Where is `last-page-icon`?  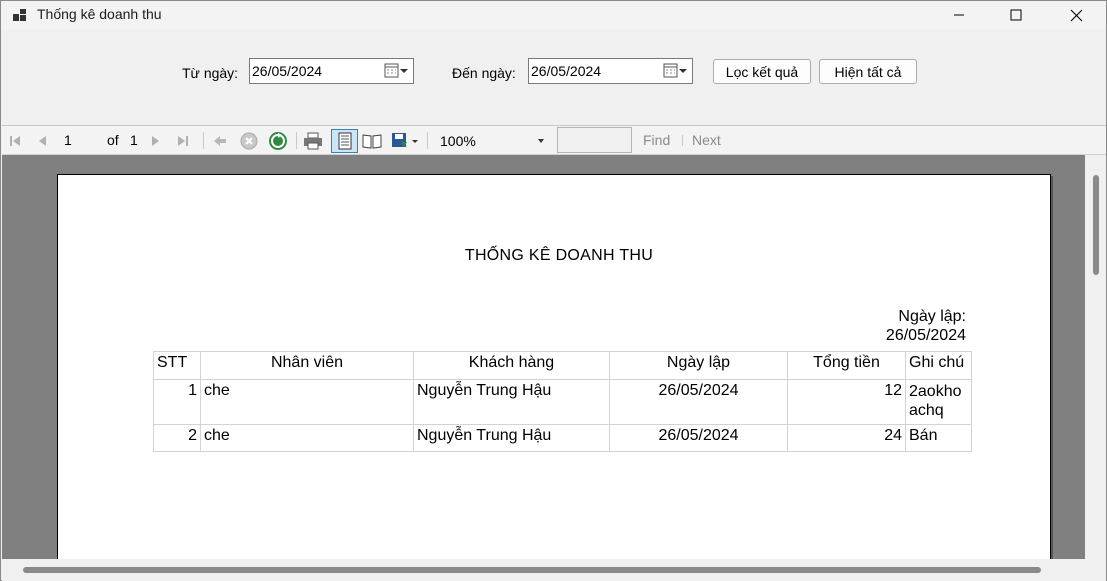
last-page-icon is located at coordinates (183, 141).